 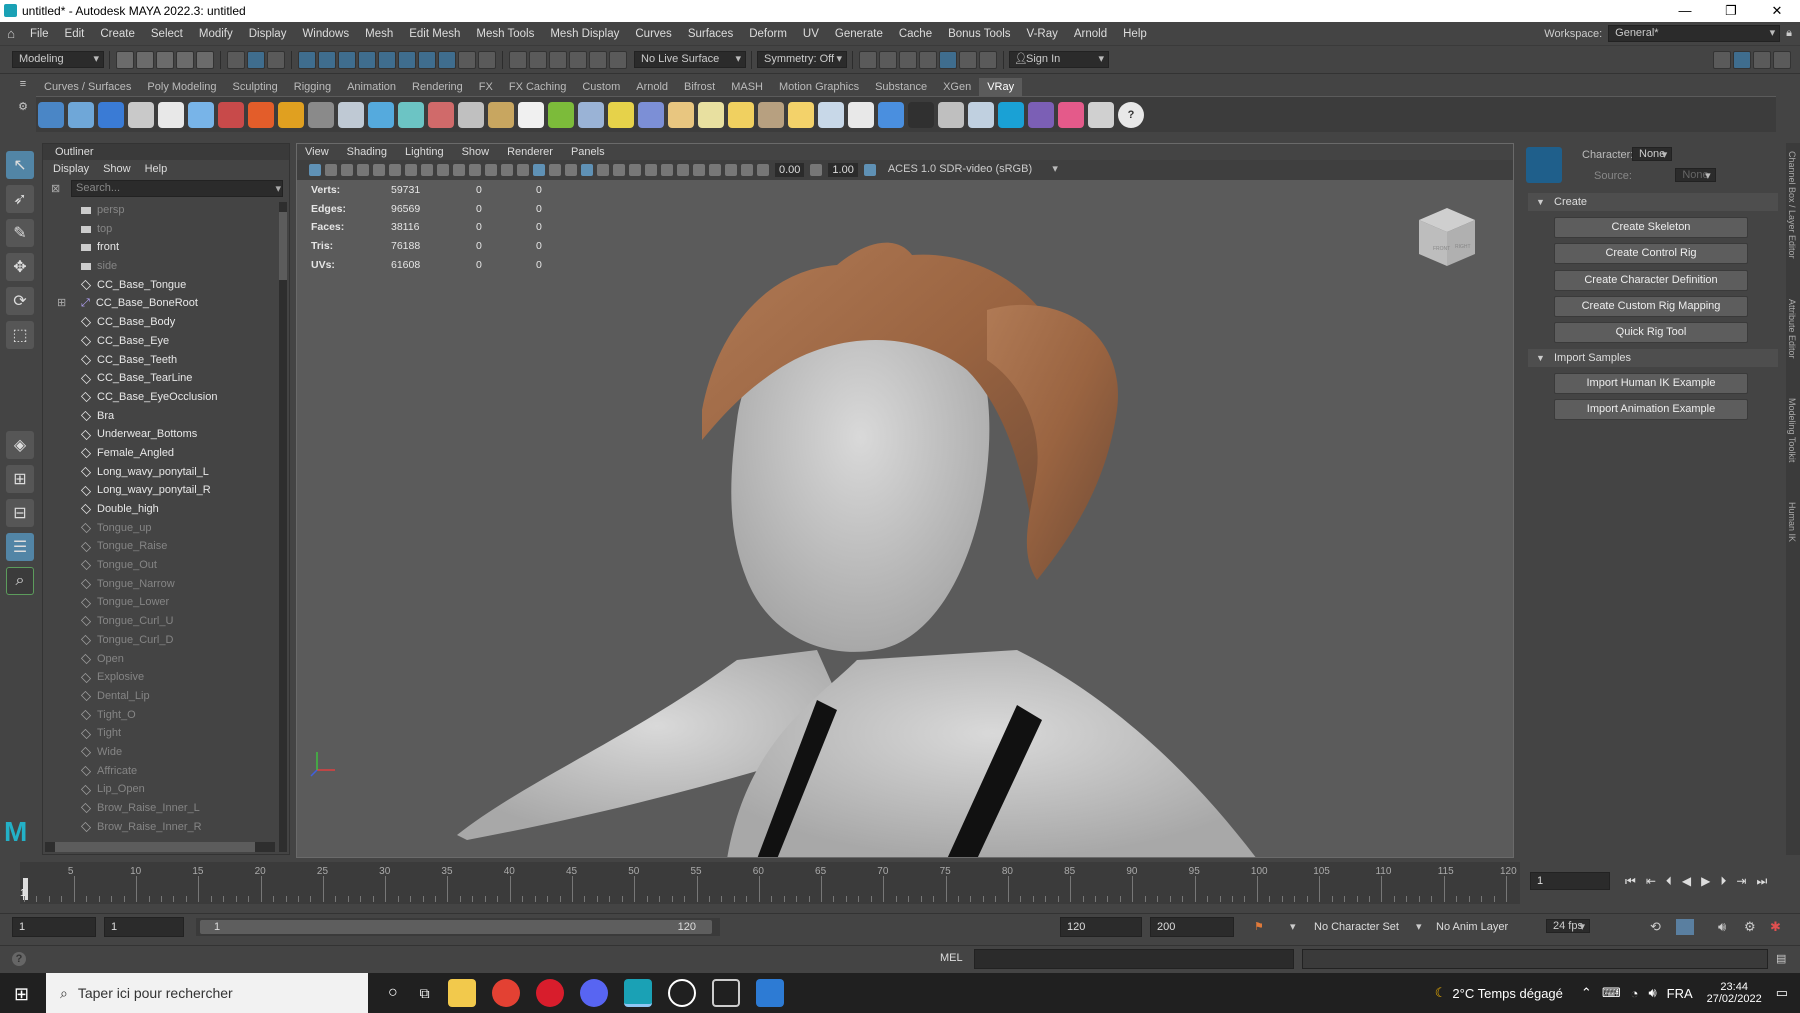 I want to click on shelf-tab-arnold: Arnold, so click(x=652, y=87).